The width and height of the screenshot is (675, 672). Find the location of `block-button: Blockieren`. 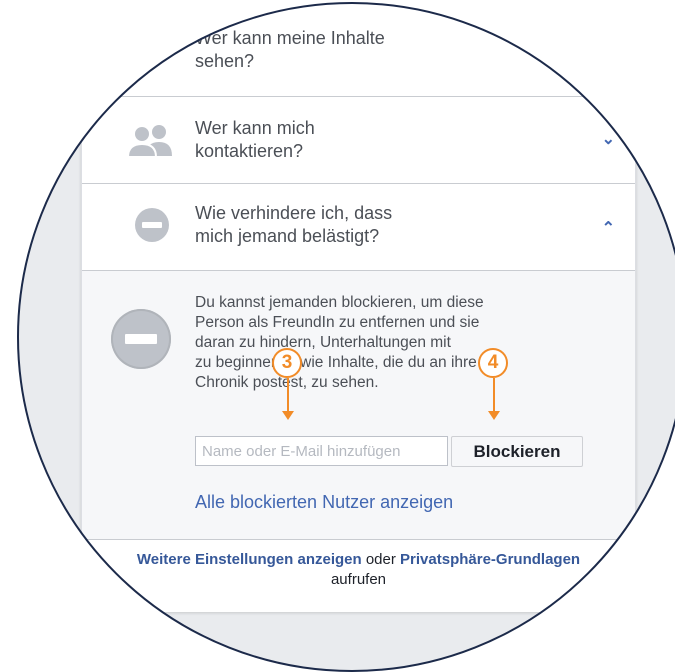

block-button: Blockieren is located at coordinates (517, 451).